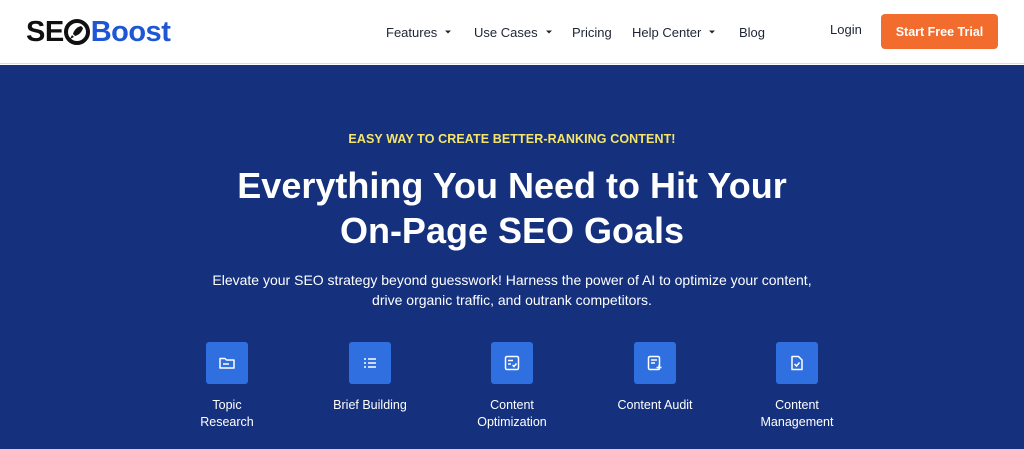 The image size is (1024, 449). I want to click on feature-label-line1: Content Audit, so click(655, 405).